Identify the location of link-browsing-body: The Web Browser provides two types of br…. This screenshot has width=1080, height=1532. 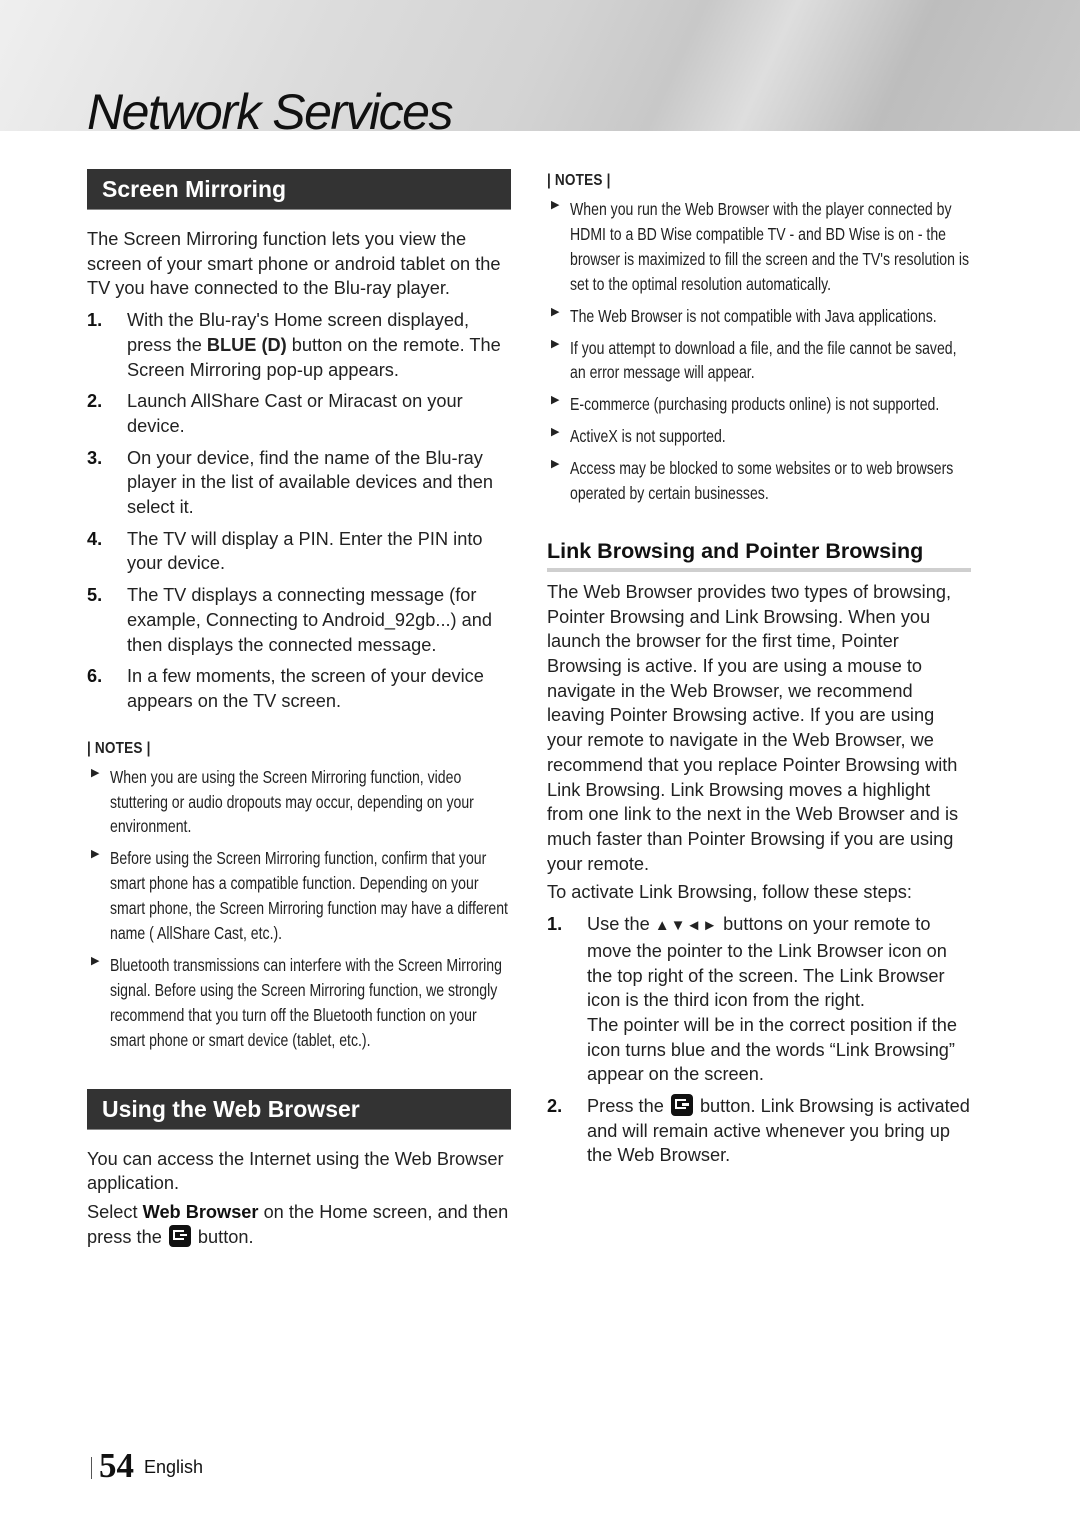
(753, 727).